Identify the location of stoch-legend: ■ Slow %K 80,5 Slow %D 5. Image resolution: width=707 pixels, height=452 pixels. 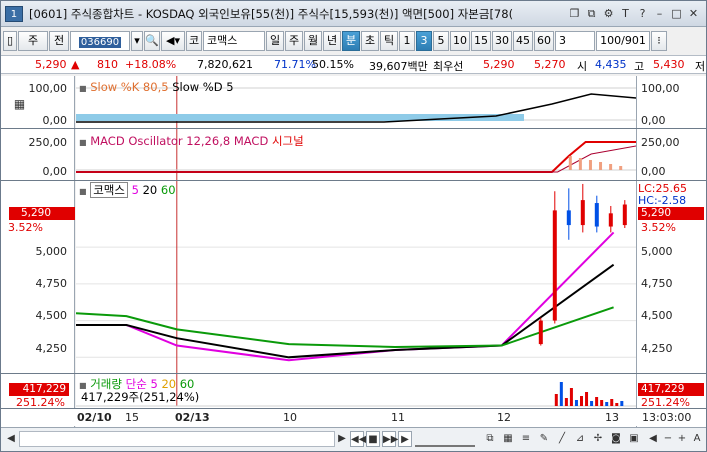
(156, 87).